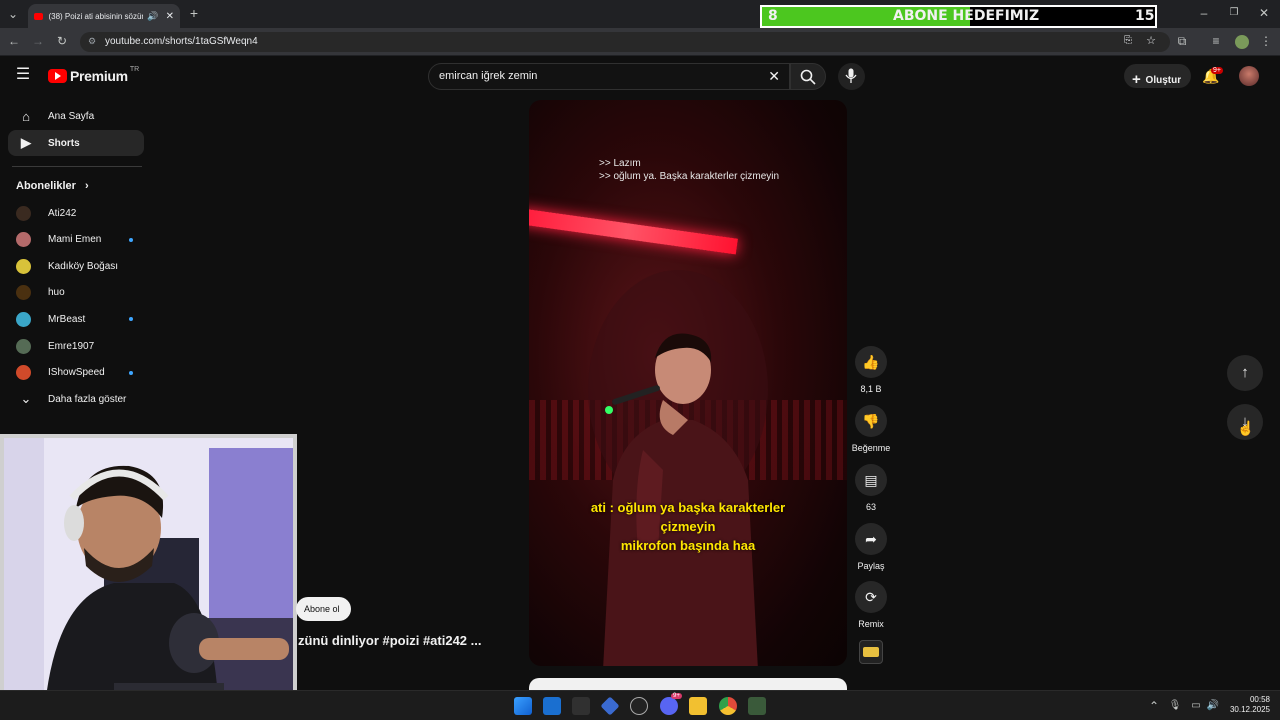  I want to click on tray-network-icon: ▭, so click(1196, 706).